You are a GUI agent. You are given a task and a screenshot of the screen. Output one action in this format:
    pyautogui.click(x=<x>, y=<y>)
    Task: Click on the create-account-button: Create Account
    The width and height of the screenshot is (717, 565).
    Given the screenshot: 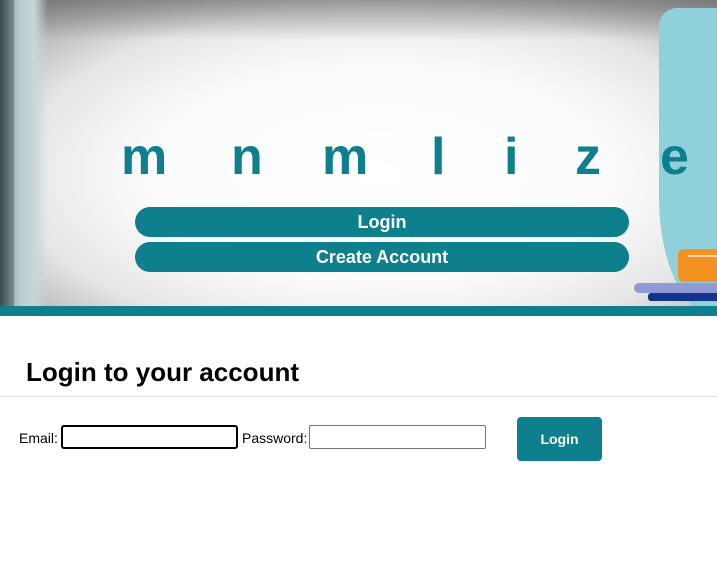 What is the action you would take?
    pyautogui.click(x=382, y=257)
    